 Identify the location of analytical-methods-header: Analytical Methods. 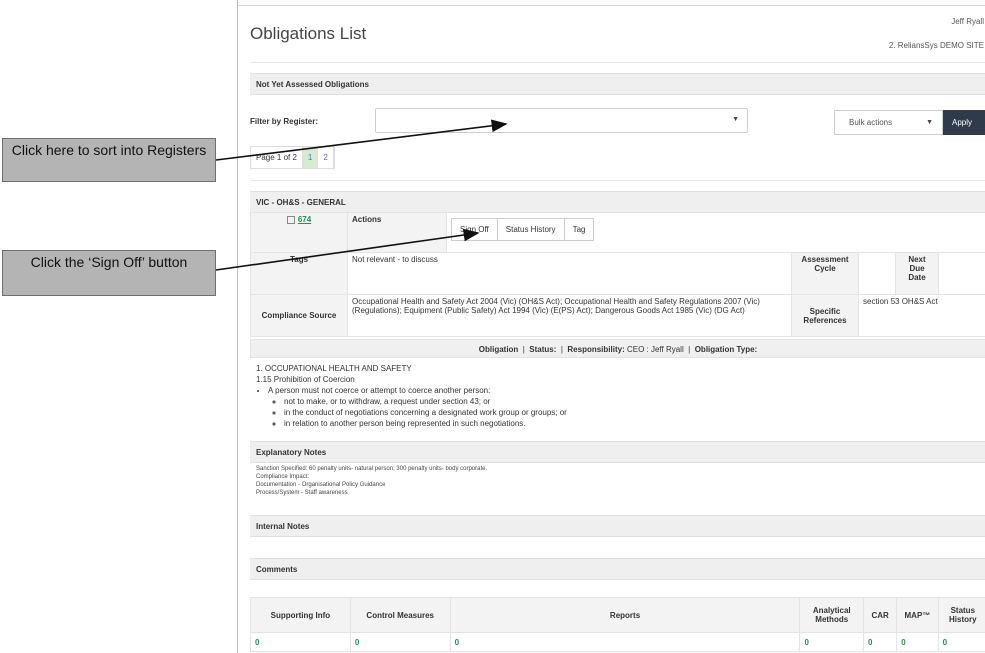
(831, 615).